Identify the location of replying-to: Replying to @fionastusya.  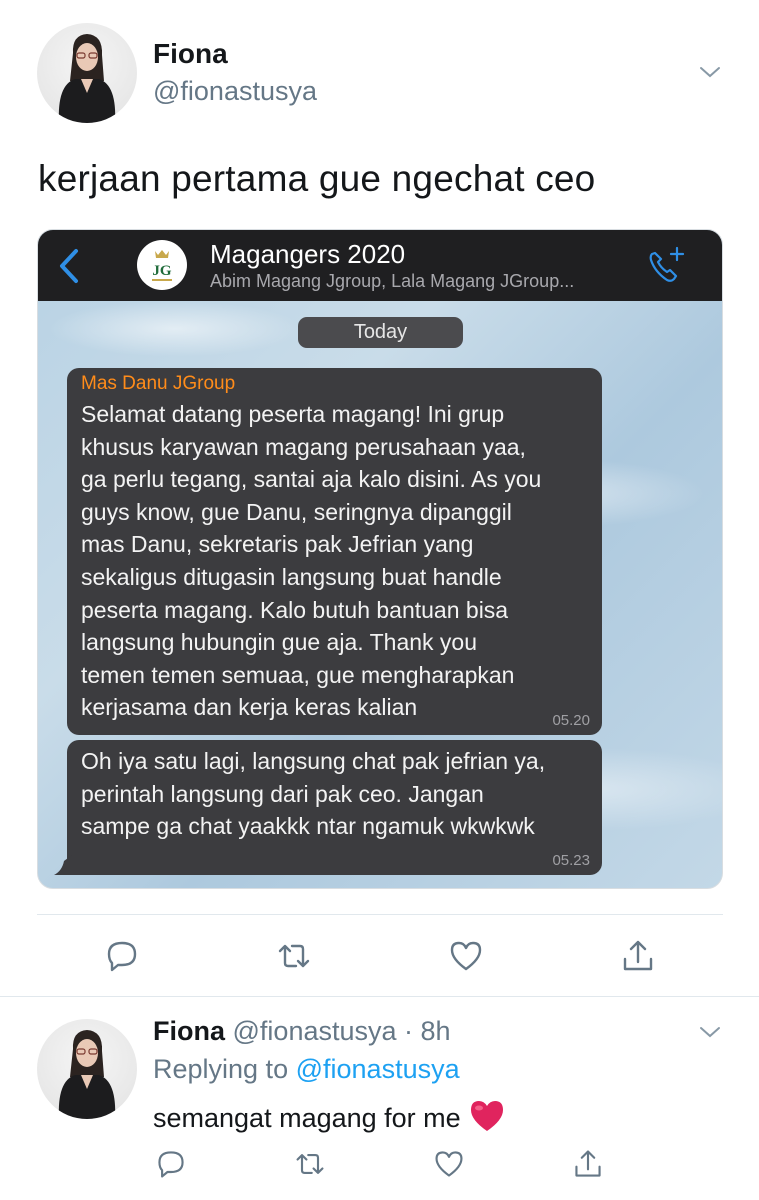
(306, 1069).